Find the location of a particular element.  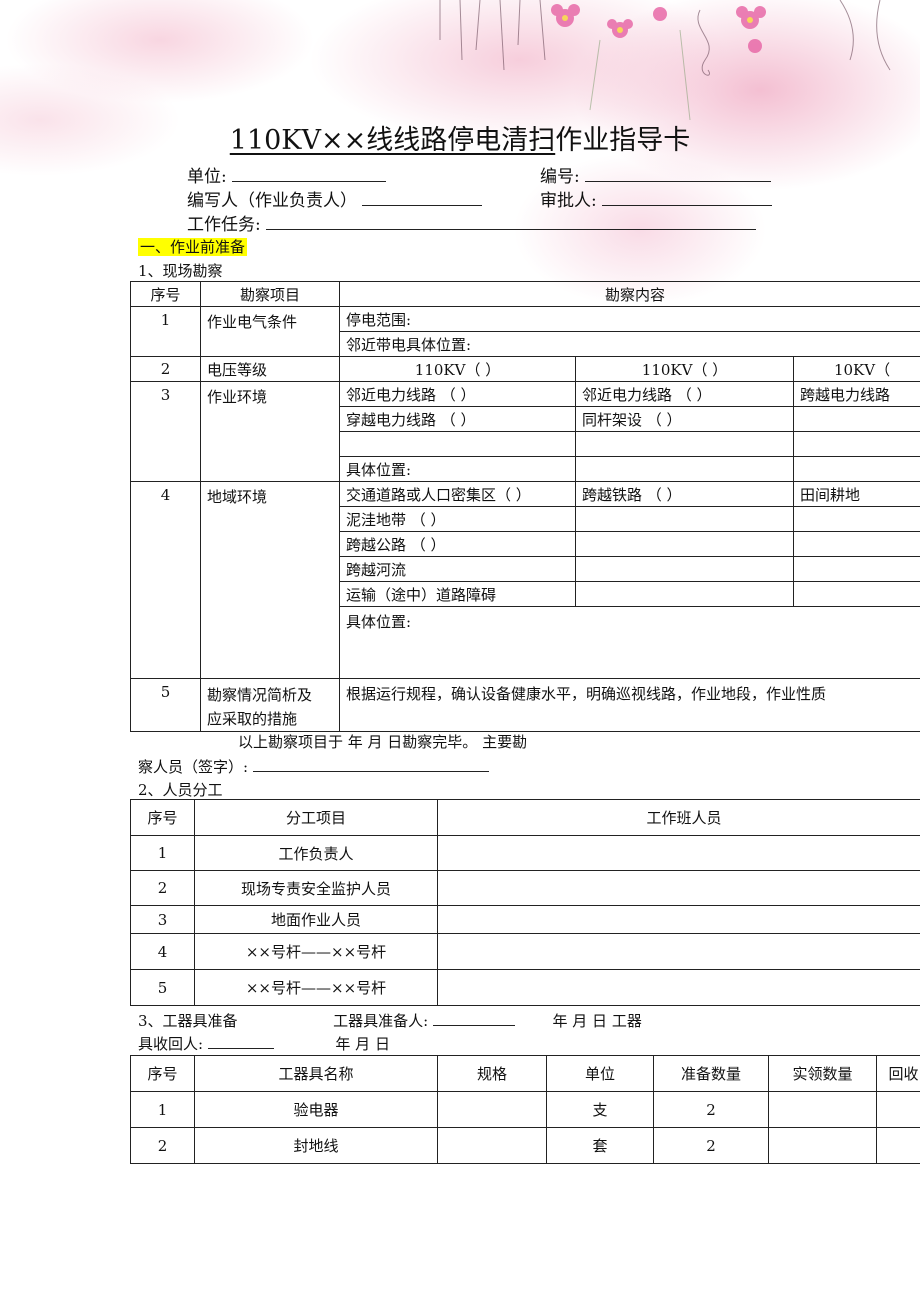

header-cell: 准备数量 is located at coordinates (711, 1073).